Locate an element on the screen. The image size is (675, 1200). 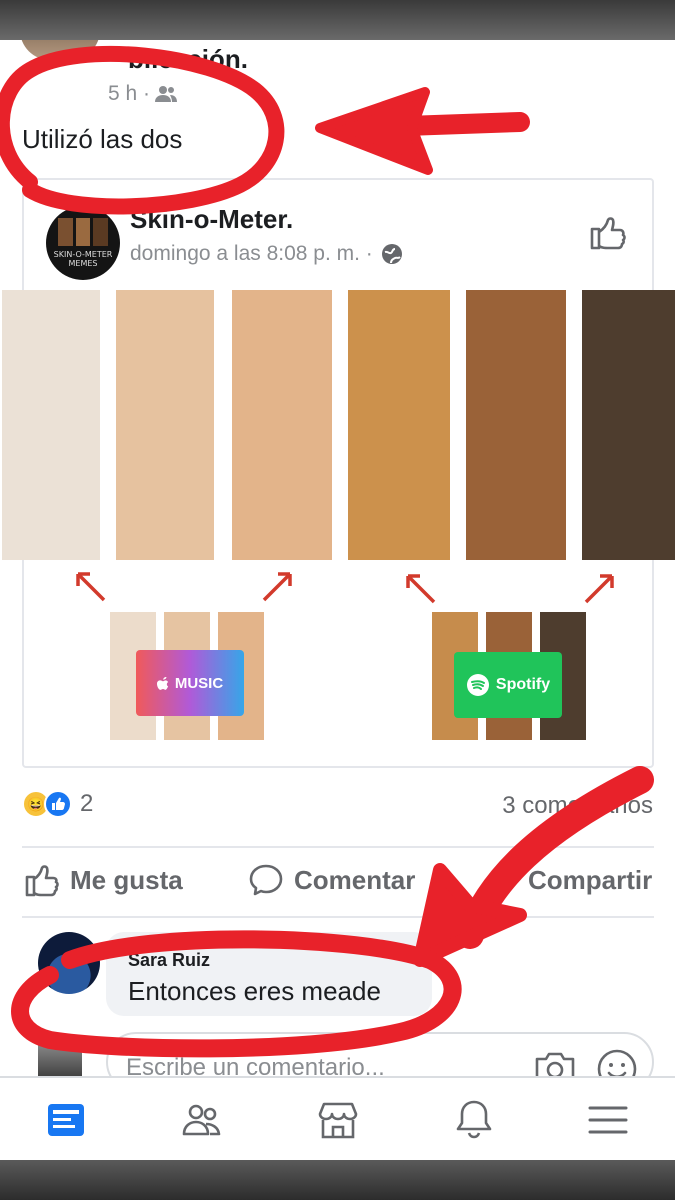
shared-post-timestamp: domingo a las 8:08 p. m. · is located at coordinates (266, 254).